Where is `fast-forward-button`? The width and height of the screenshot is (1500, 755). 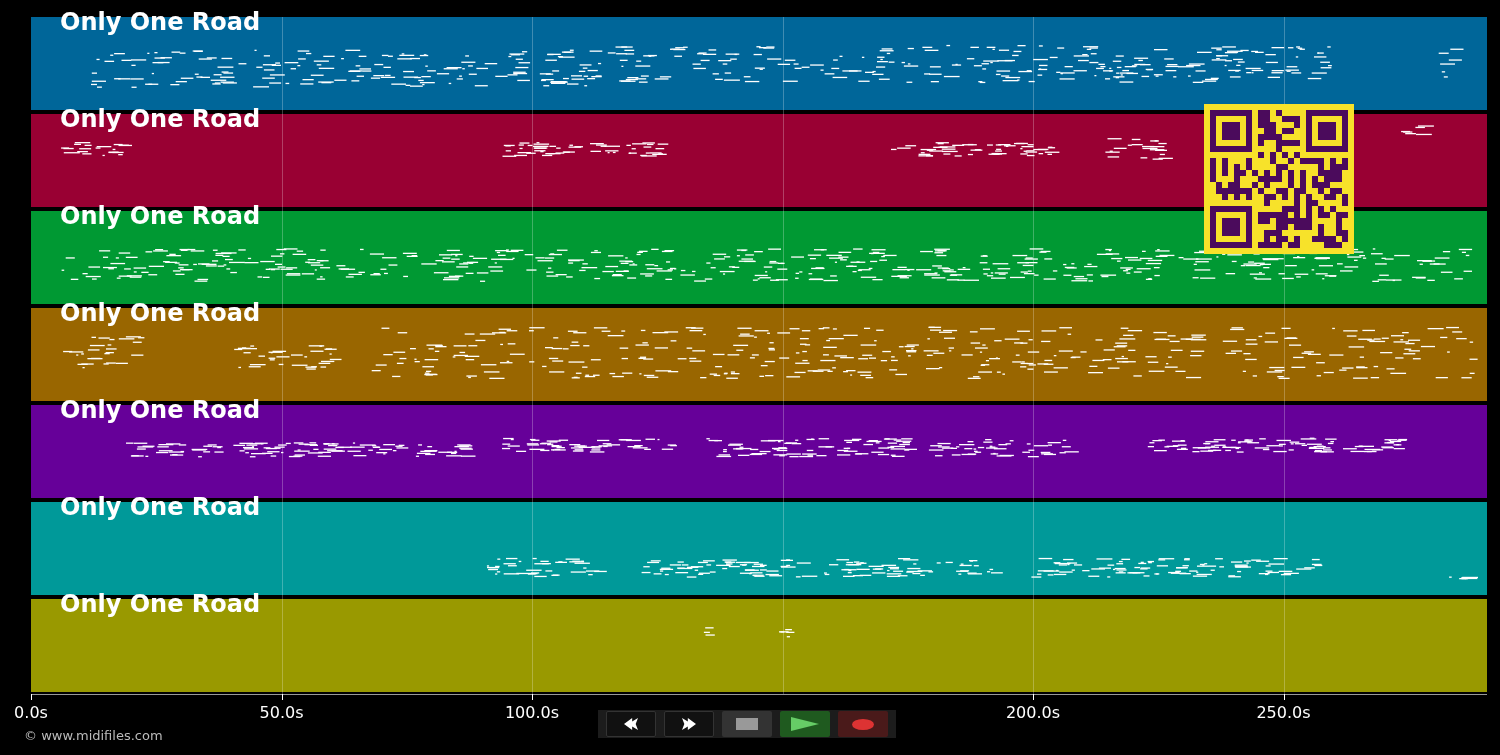 fast-forward-button is located at coordinates (689, 724).